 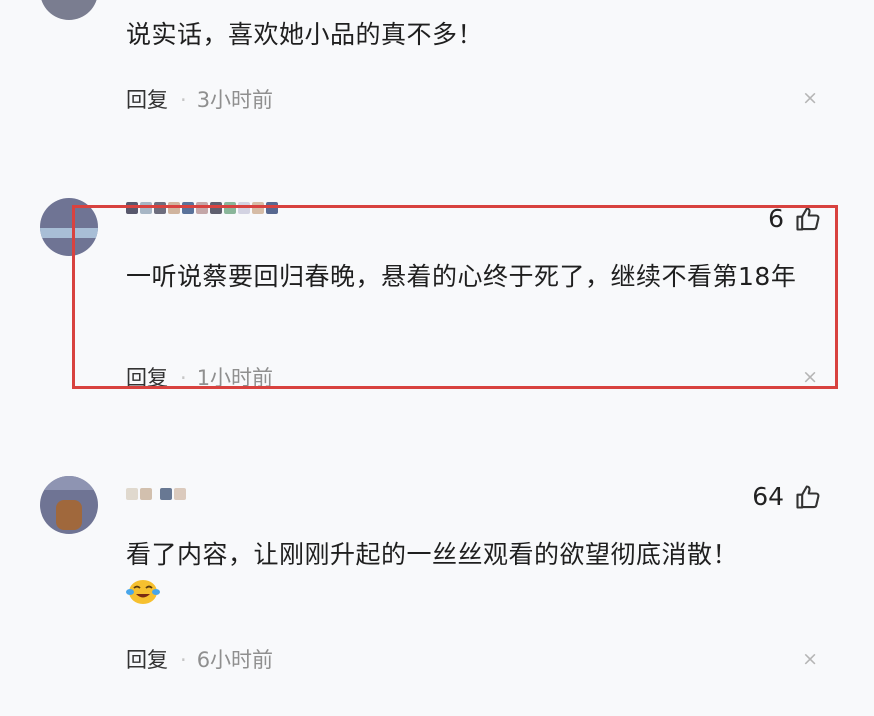 I want to click on laughing-crying-emoji-icon, so click(x=143, y=592).